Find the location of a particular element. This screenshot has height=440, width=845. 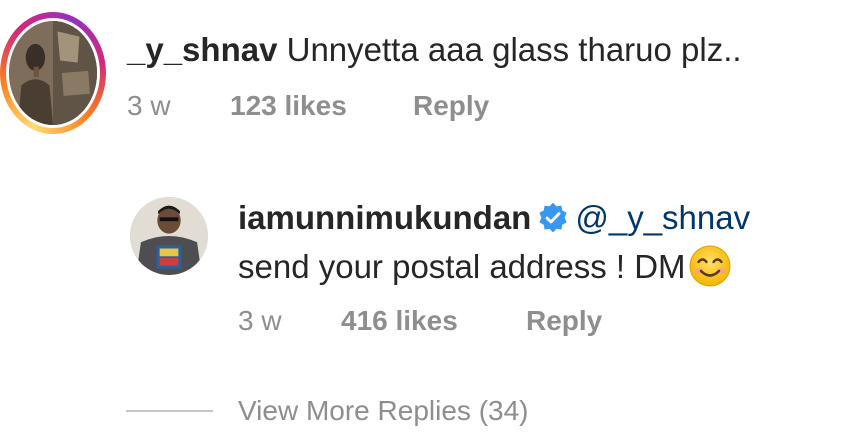

reply-timestamp: 3 w is located at coordinates (260, 320).